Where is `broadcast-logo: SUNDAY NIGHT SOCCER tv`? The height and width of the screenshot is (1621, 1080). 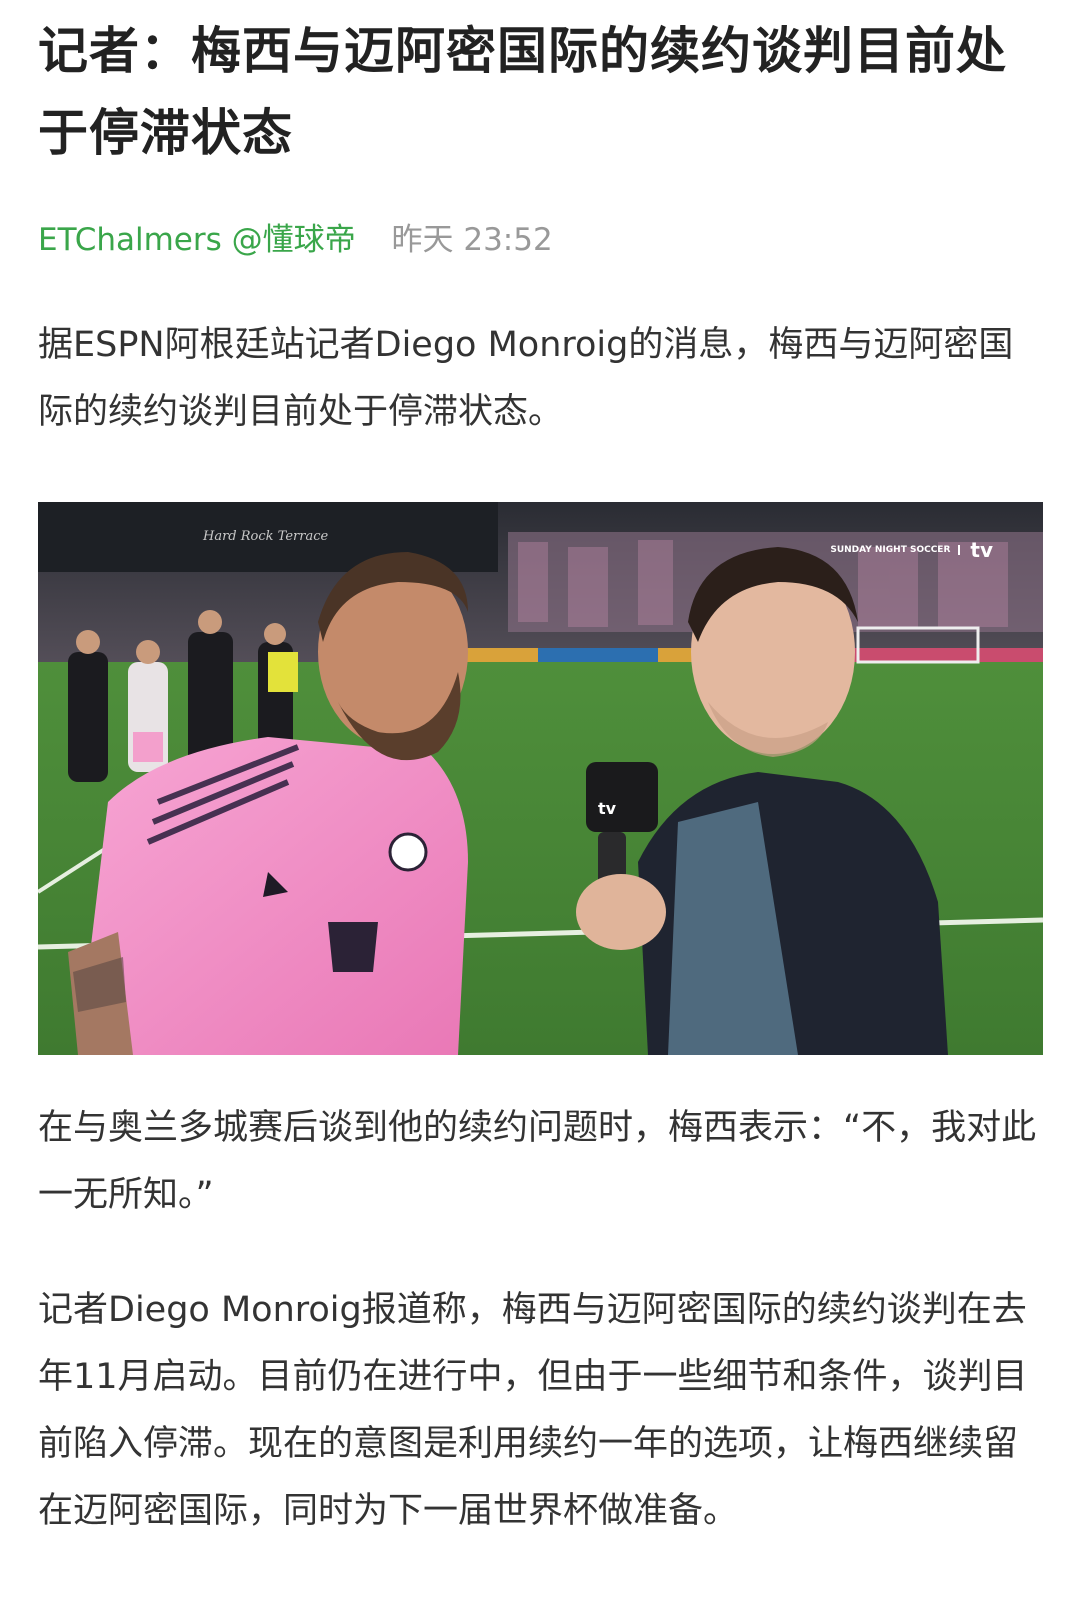
broadcast-logo: SUNDAY NIGHT SOCCER tv is located at coordinates (911, 550).